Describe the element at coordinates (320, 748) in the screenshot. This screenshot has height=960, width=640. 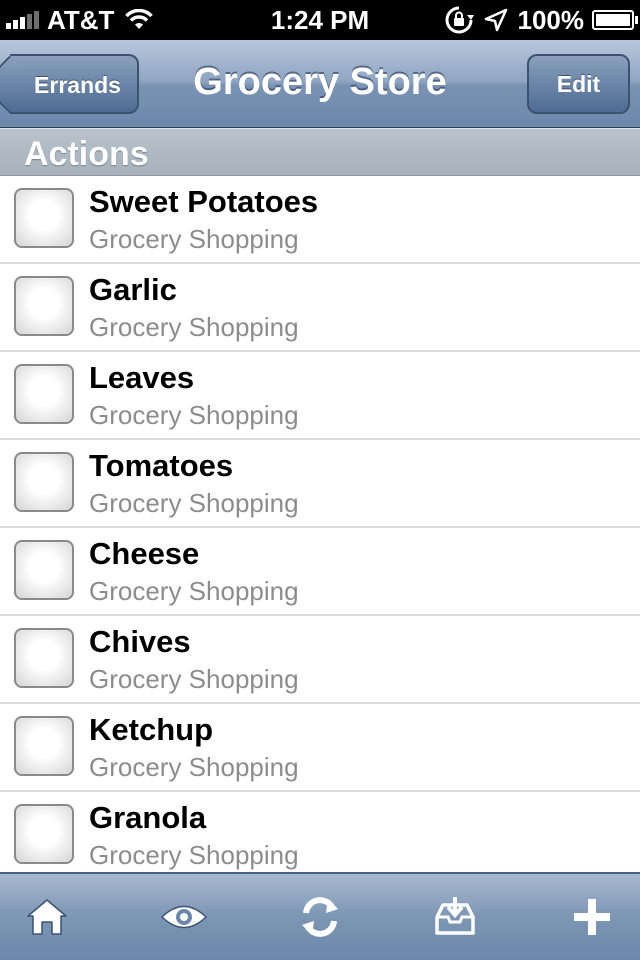
I see `list-item: Ketchup Grocery Shopping` at that location.